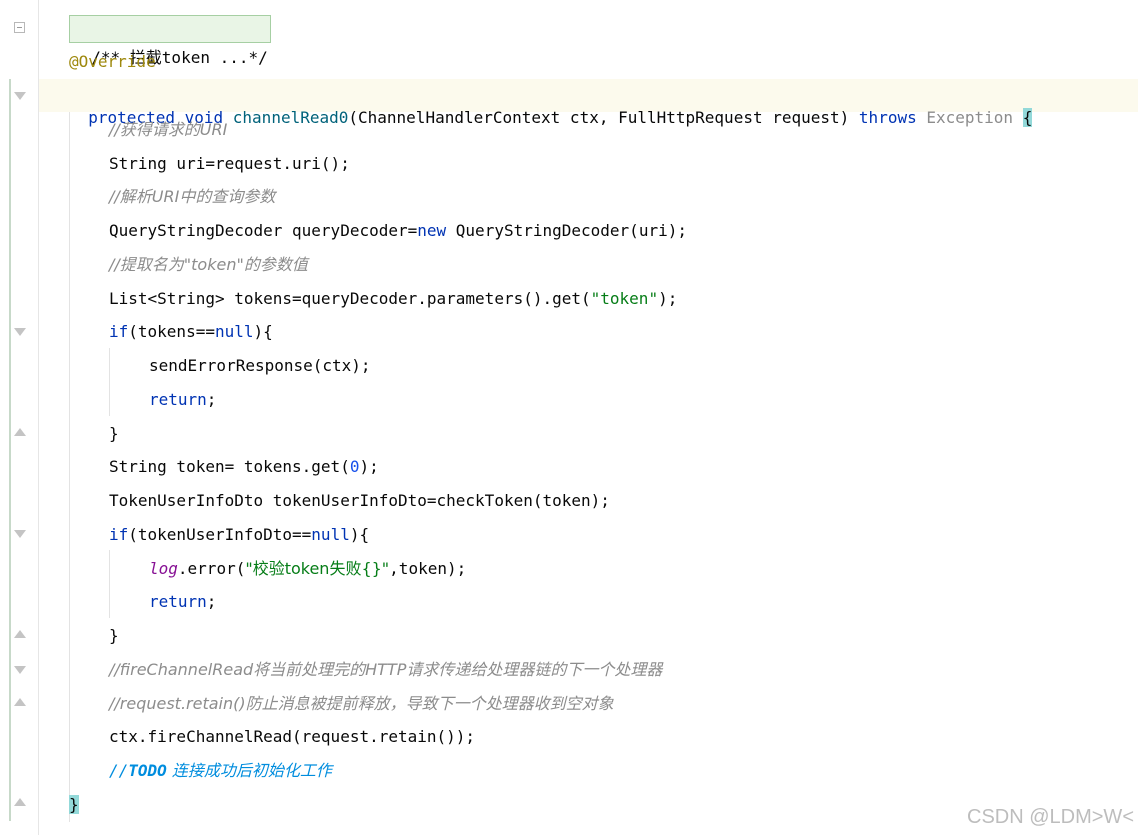 The image size is (1138, 835). I want to click on log-field: log, so click(163, 568).